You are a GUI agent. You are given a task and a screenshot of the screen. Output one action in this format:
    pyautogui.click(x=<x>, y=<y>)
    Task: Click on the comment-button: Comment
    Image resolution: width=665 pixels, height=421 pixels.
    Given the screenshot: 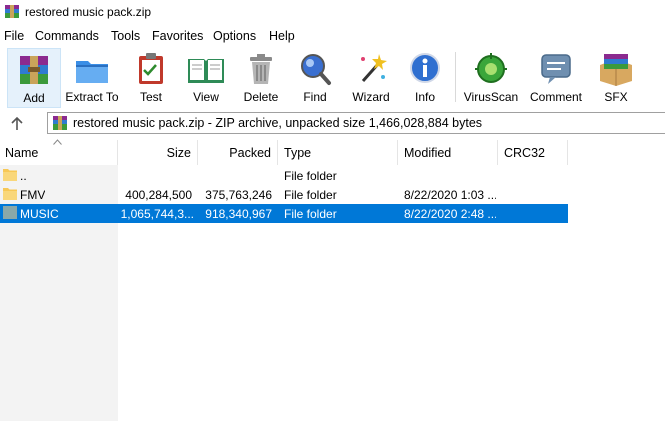 What is the action you would take?
    pyautogui.click(x=556, y=78)
    